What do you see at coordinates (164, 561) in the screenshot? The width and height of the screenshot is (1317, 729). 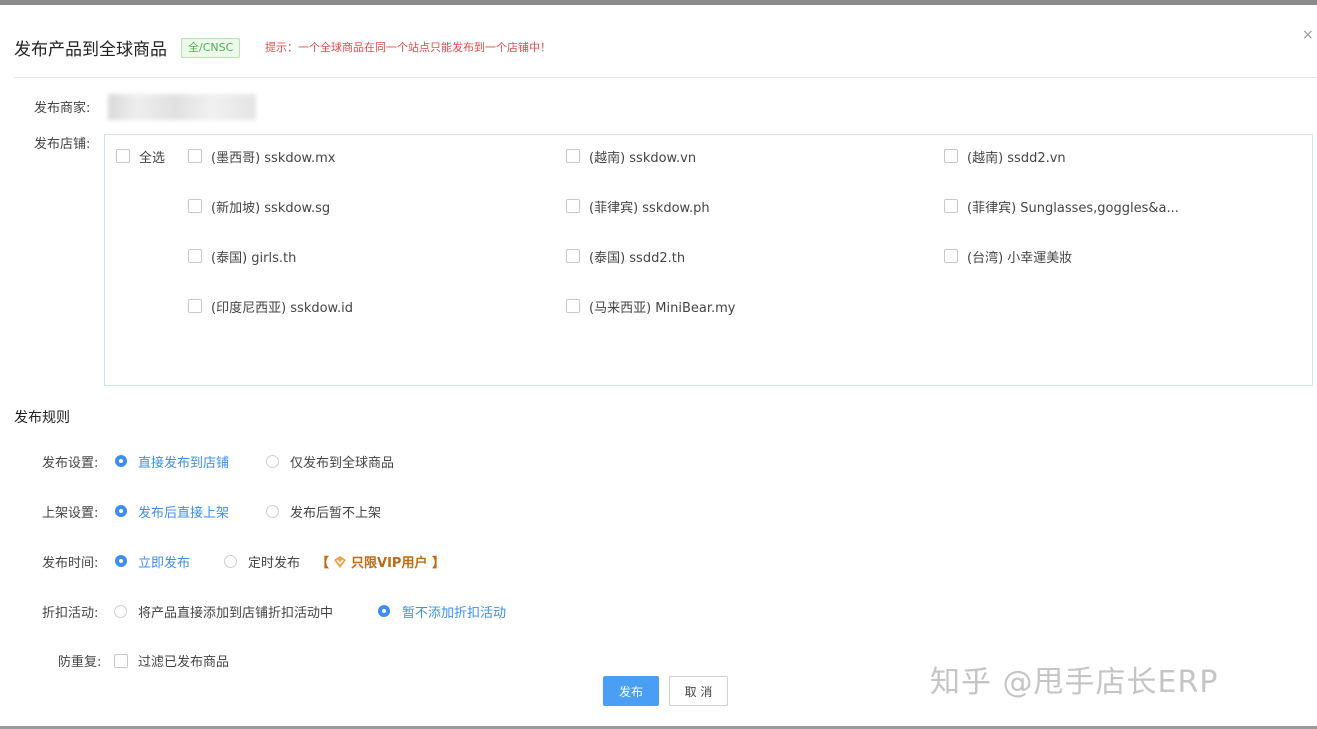 I see `publish-now-option: 立即发布` at bounding box center [164, 561].